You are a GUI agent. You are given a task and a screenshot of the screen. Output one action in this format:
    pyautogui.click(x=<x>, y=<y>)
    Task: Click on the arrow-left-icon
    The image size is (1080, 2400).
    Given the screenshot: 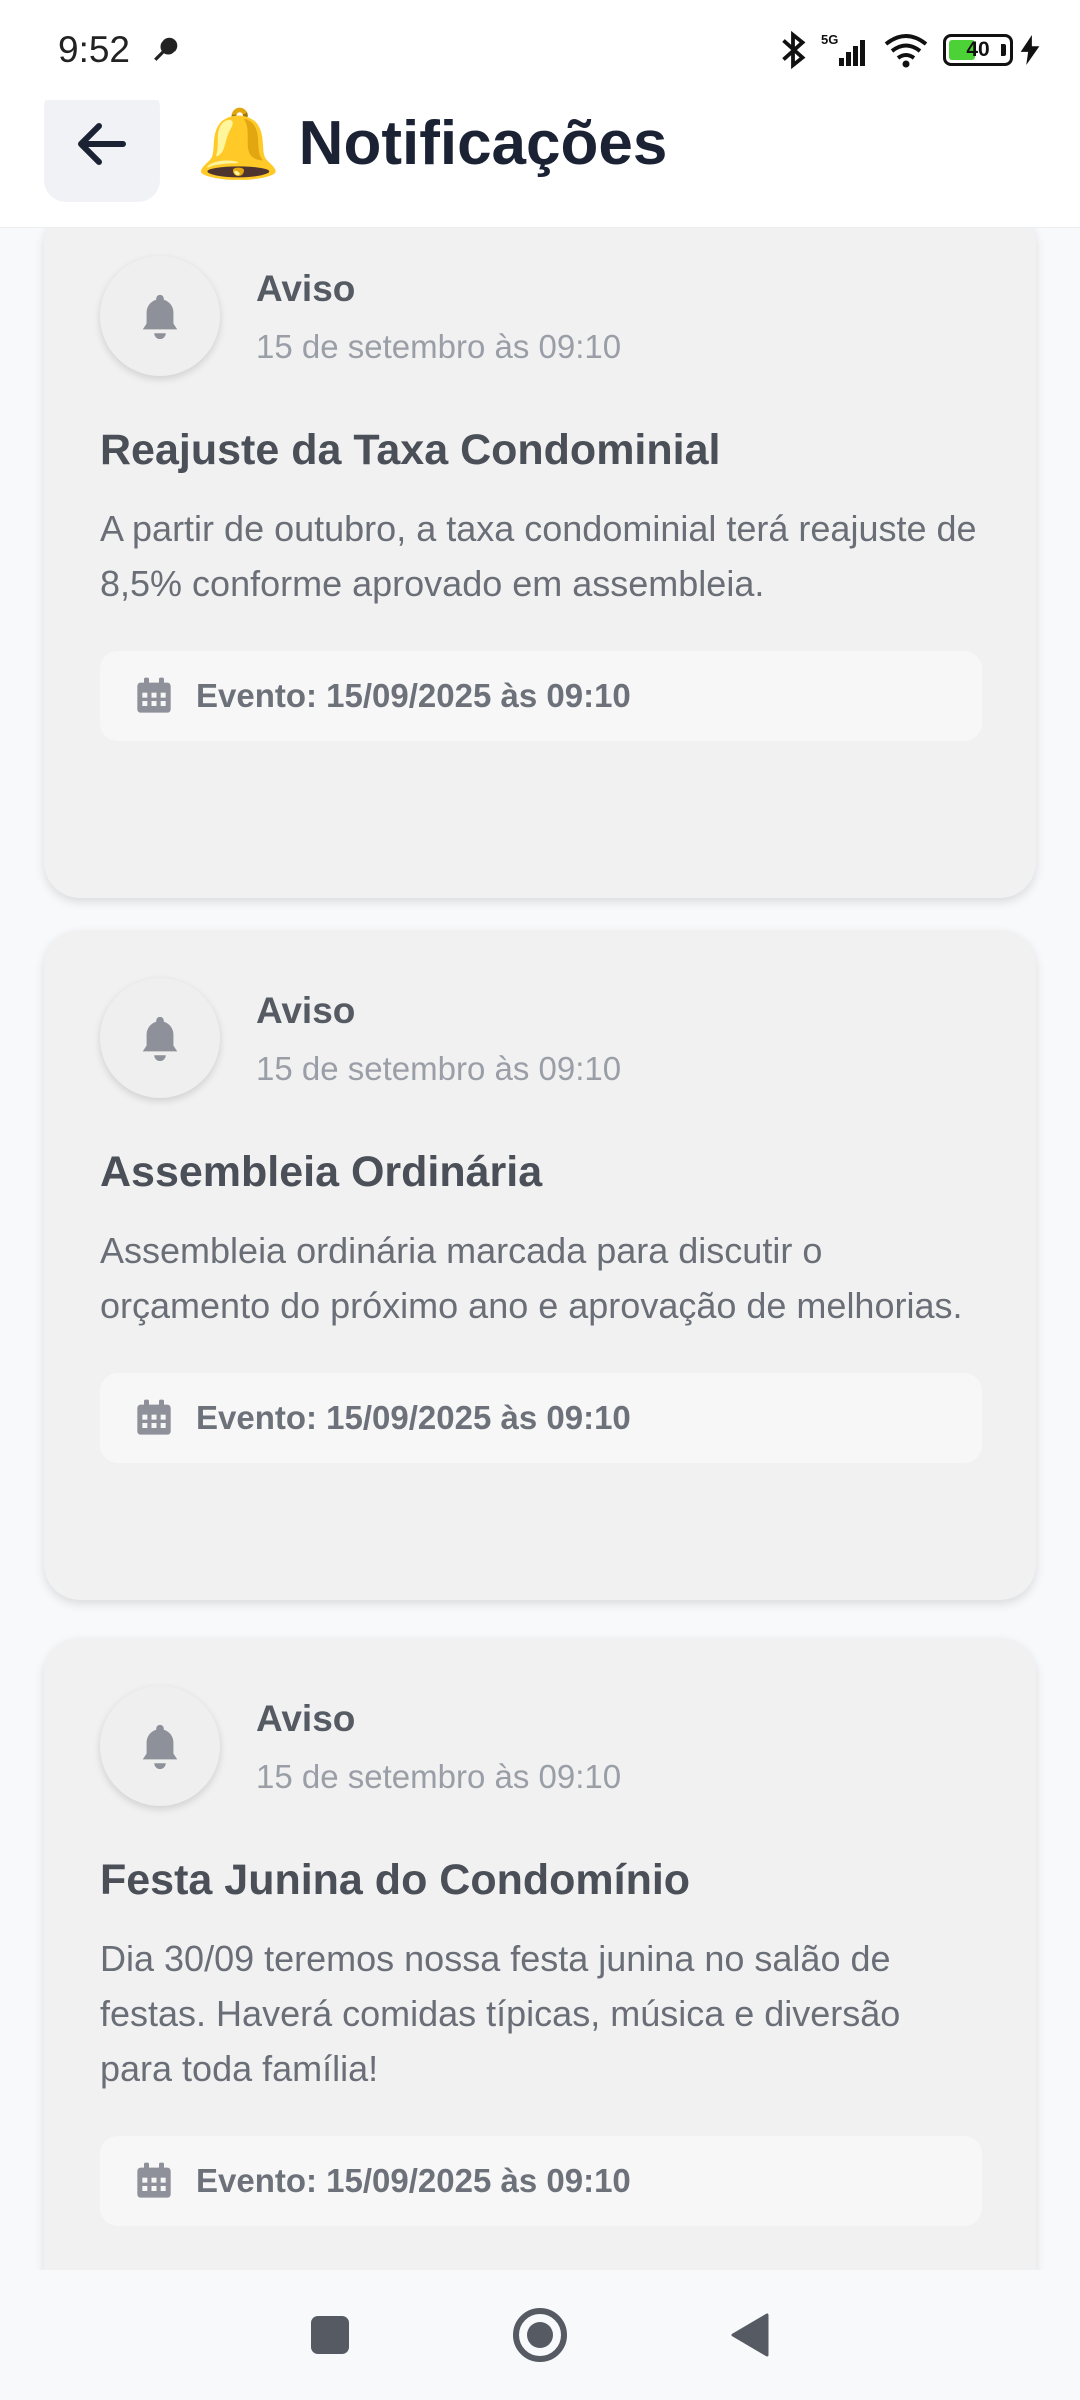 What is the action you would take?
    pyautogui.click(x=102, y=143)
    